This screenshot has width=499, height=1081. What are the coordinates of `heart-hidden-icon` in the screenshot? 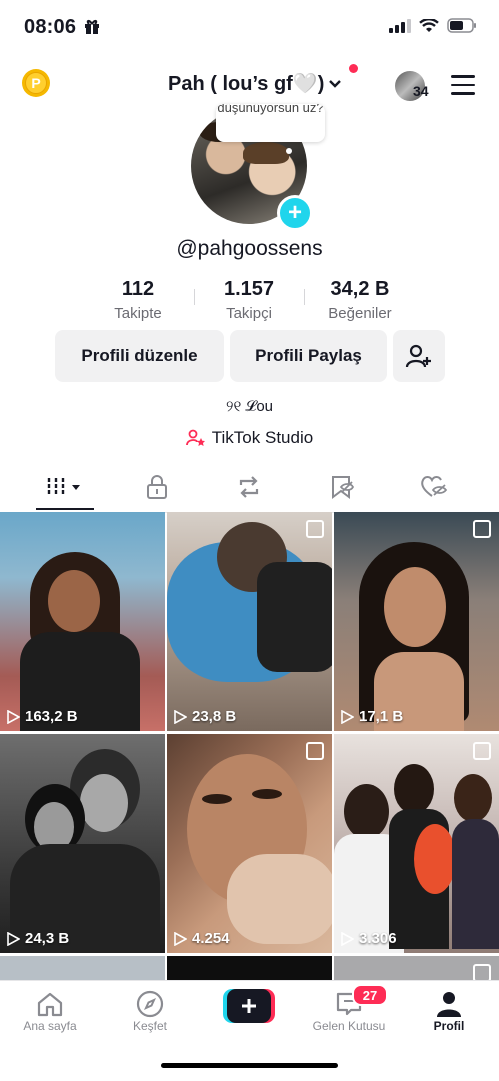 It's located at (434, 486).